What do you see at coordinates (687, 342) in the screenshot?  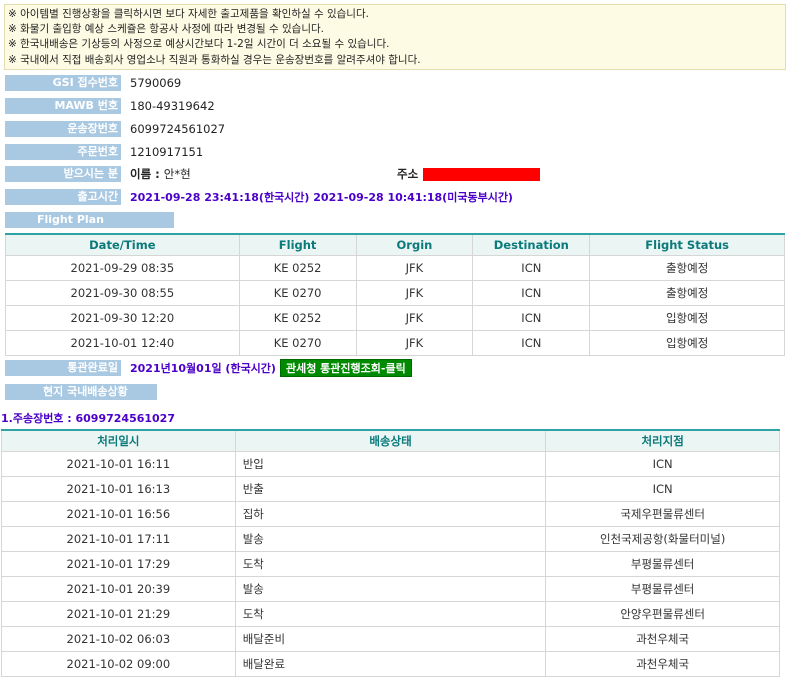 I see `cell-status: 입항예정` at bounding box center [687, 342].